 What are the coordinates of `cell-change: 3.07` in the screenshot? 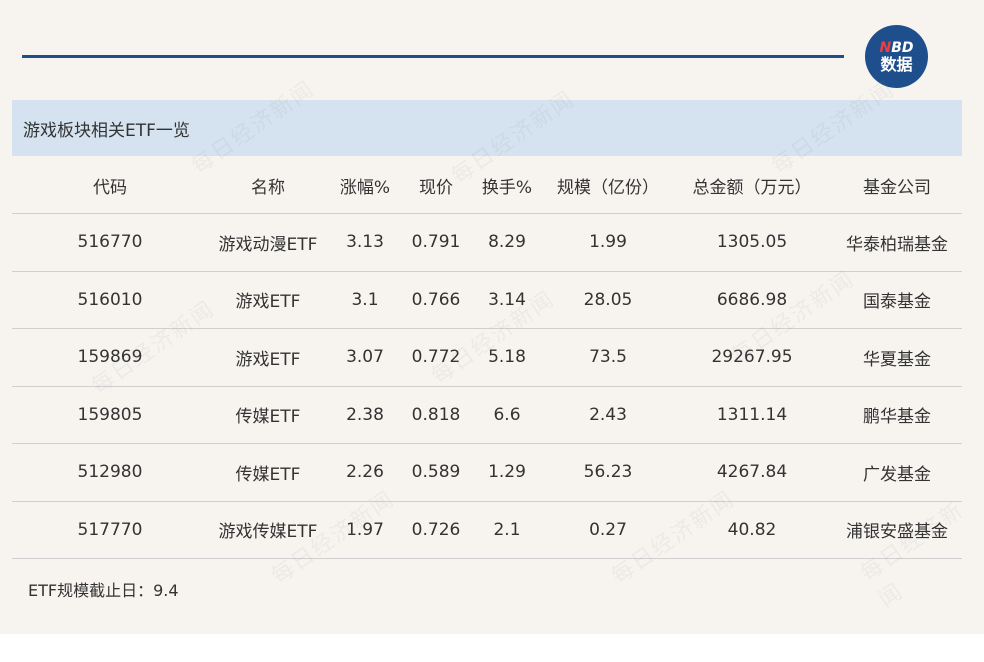 It's located at (365, 357).